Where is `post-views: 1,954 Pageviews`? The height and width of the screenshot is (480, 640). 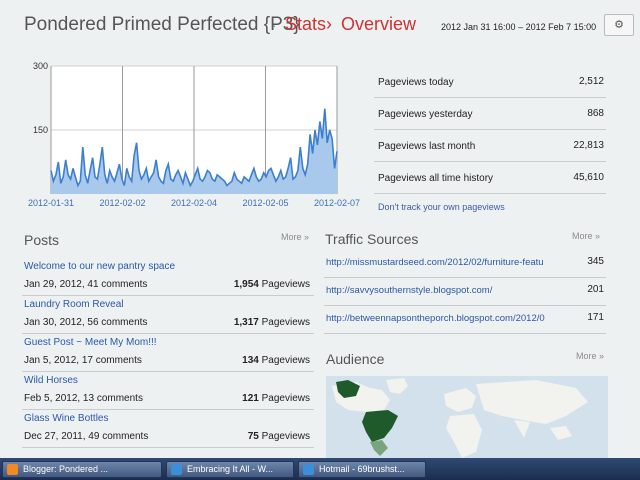 post-views: 1,954 Pageviews is located at coordinates (272, 284).